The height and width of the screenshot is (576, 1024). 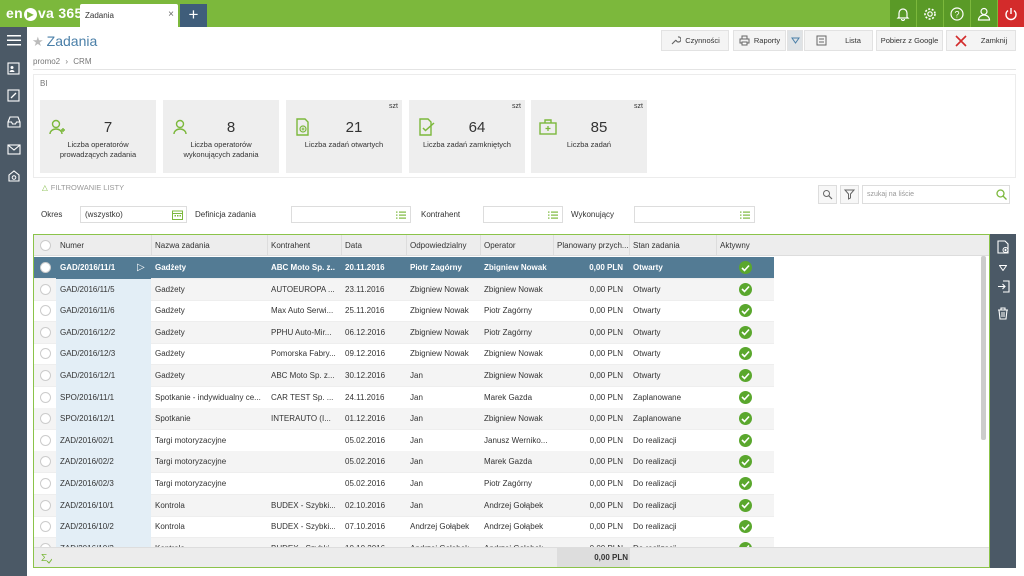 I want to click on new-tab-button: +, so click(x=193, y=15).